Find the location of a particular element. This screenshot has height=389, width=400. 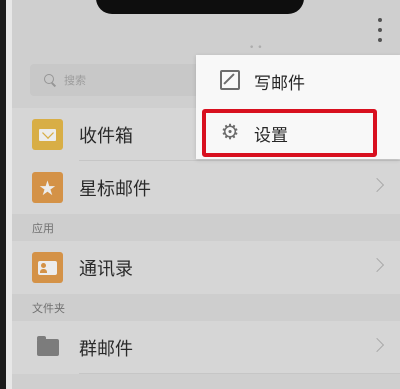

star-icon: ★ is located at coordinates (47, 187).